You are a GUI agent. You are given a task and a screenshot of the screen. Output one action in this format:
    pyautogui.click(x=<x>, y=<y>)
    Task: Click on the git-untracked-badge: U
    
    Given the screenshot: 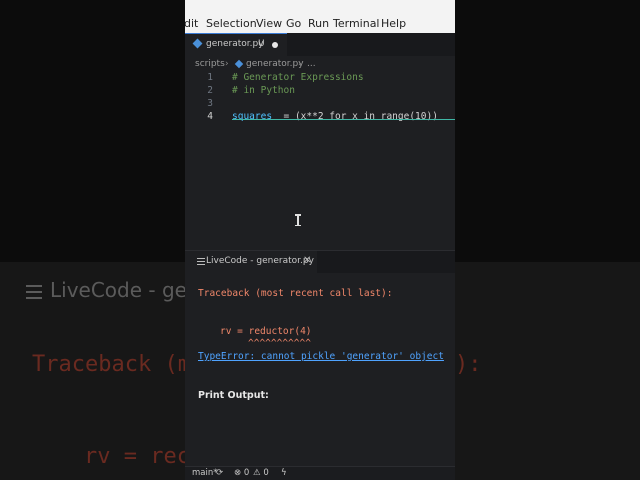 What is the action you would take?
    pyautogui.click(x=261, y=44)
    